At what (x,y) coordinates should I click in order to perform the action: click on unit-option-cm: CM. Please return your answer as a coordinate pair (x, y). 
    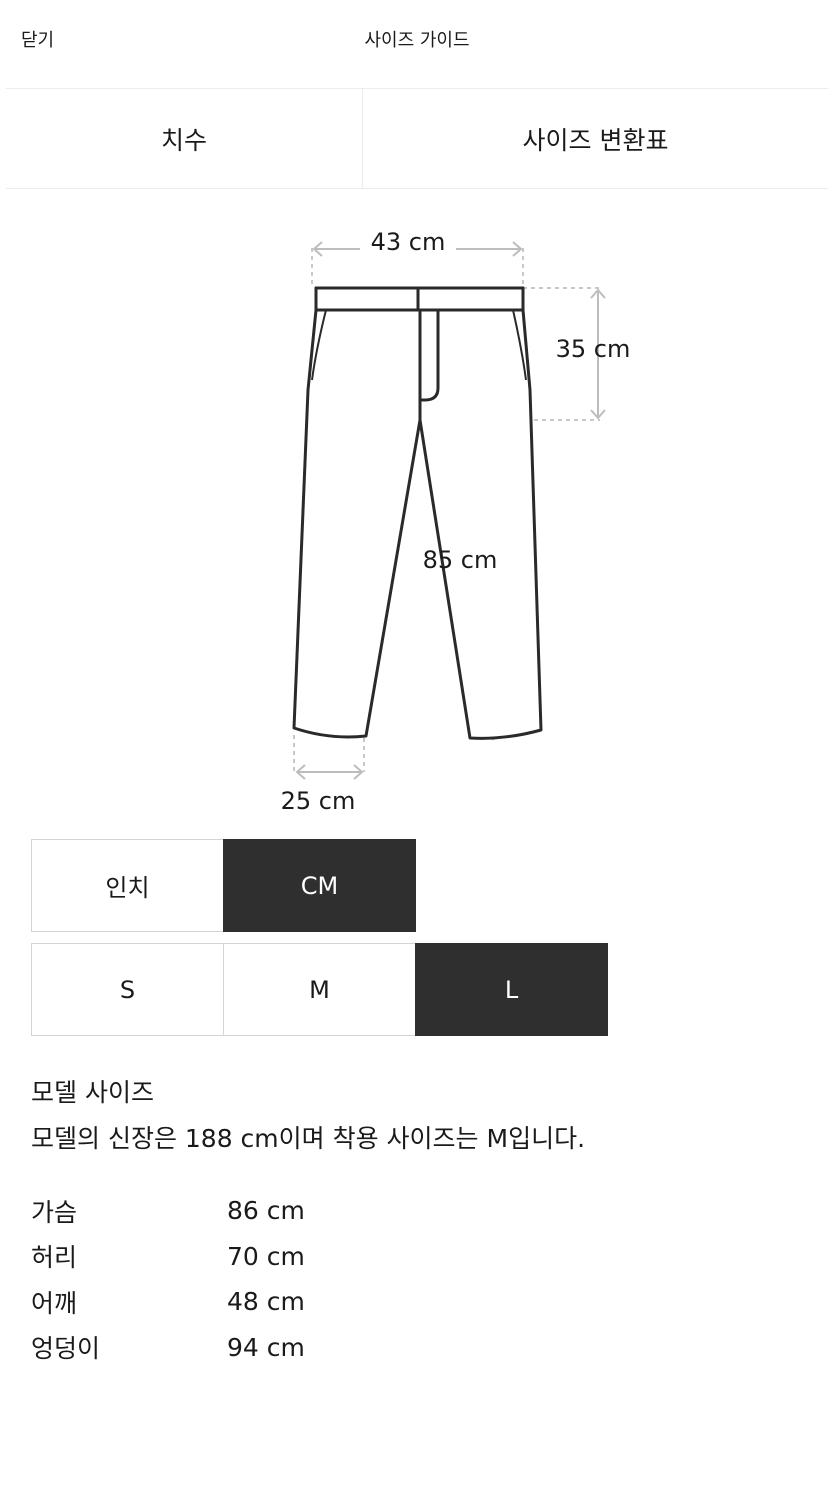
    Looking at the image, I should click on (319, 885).